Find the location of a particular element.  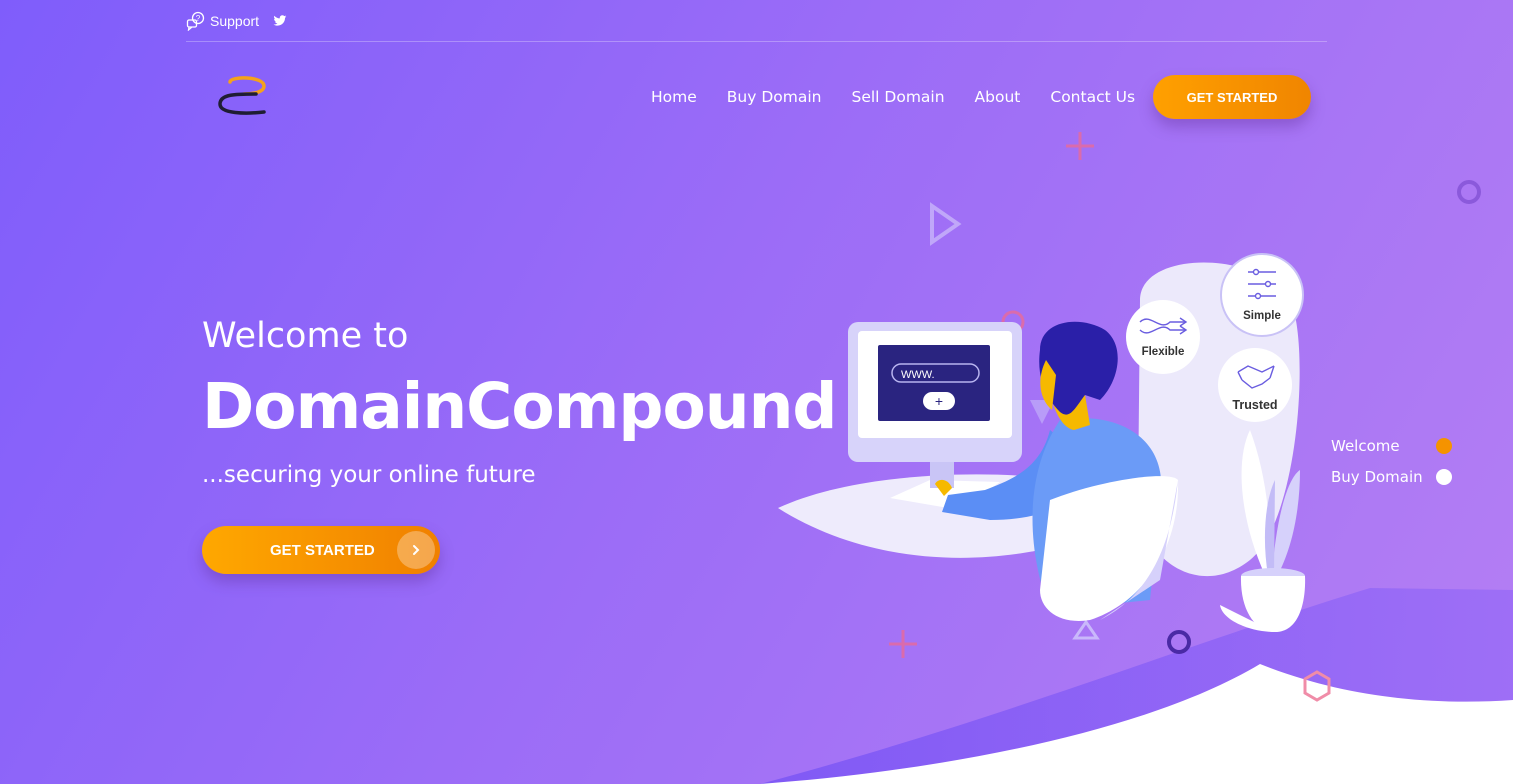

feature-flexible-label: Flexible is located at coordinates (1163, 352).